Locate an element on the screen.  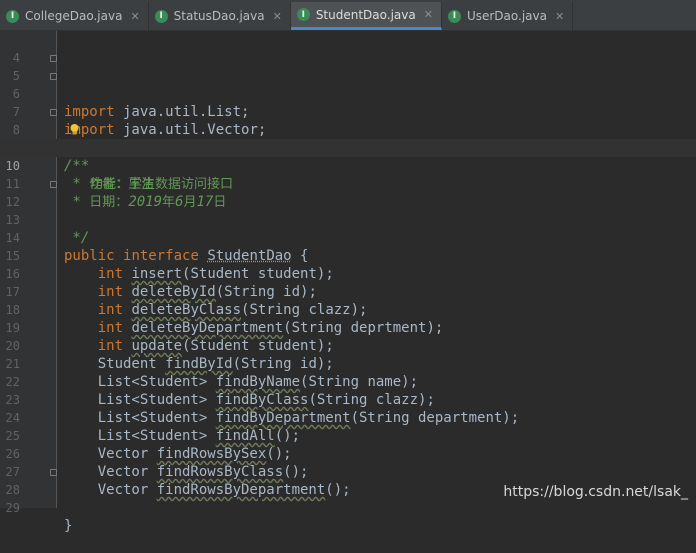
line-number: 29 is located at coordinates (12, 508).